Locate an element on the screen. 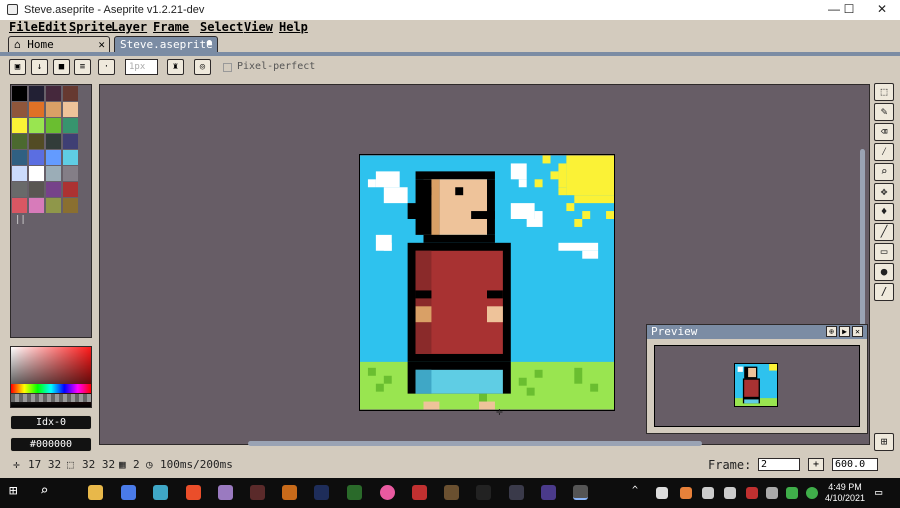  preview-play-icon: ▶ is located at coordinates (844, 331).